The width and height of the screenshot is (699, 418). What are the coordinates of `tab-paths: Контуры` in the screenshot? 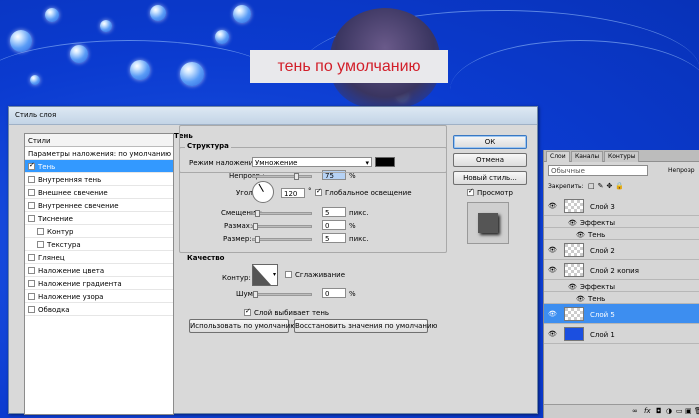 It's located at (622, 156).